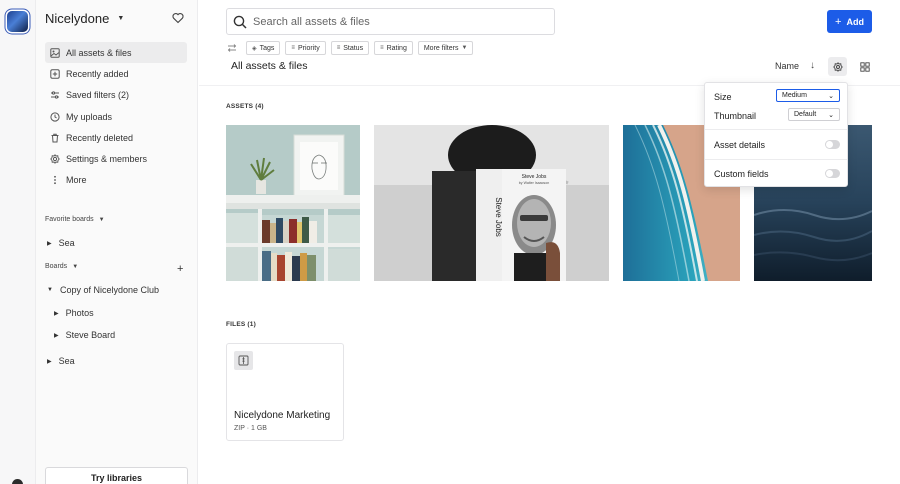  I want to click on filter-toggle-icon, so click(232, 48).